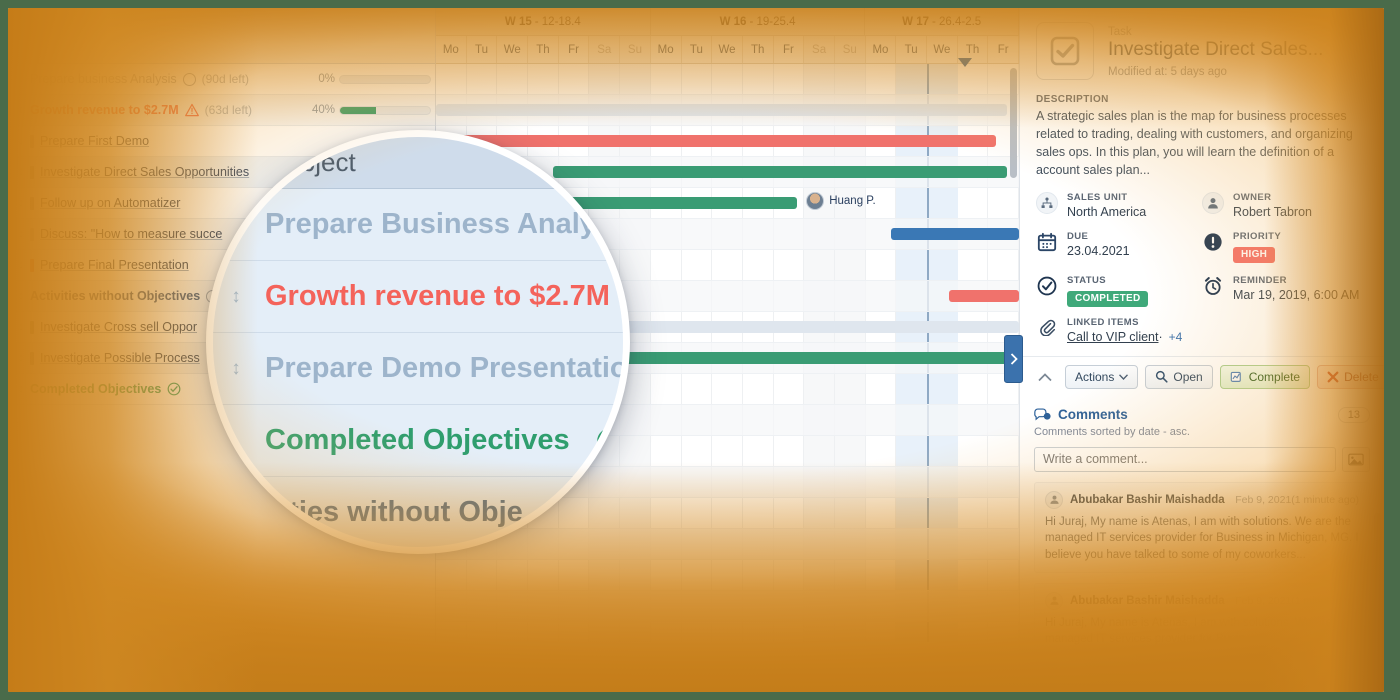 This screenshot has height=700, width=1400. I want to click on actions-button: Actions, so click(1102, 376).